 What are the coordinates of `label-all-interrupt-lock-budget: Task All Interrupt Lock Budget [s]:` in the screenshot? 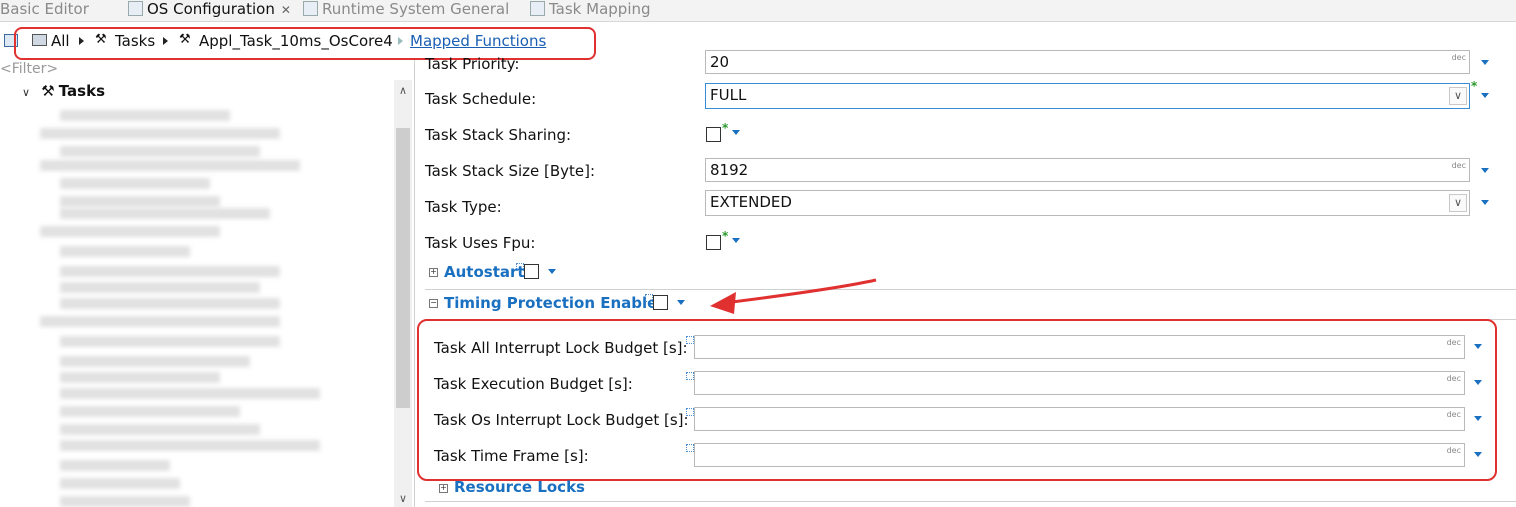 It's located at (561, 348).